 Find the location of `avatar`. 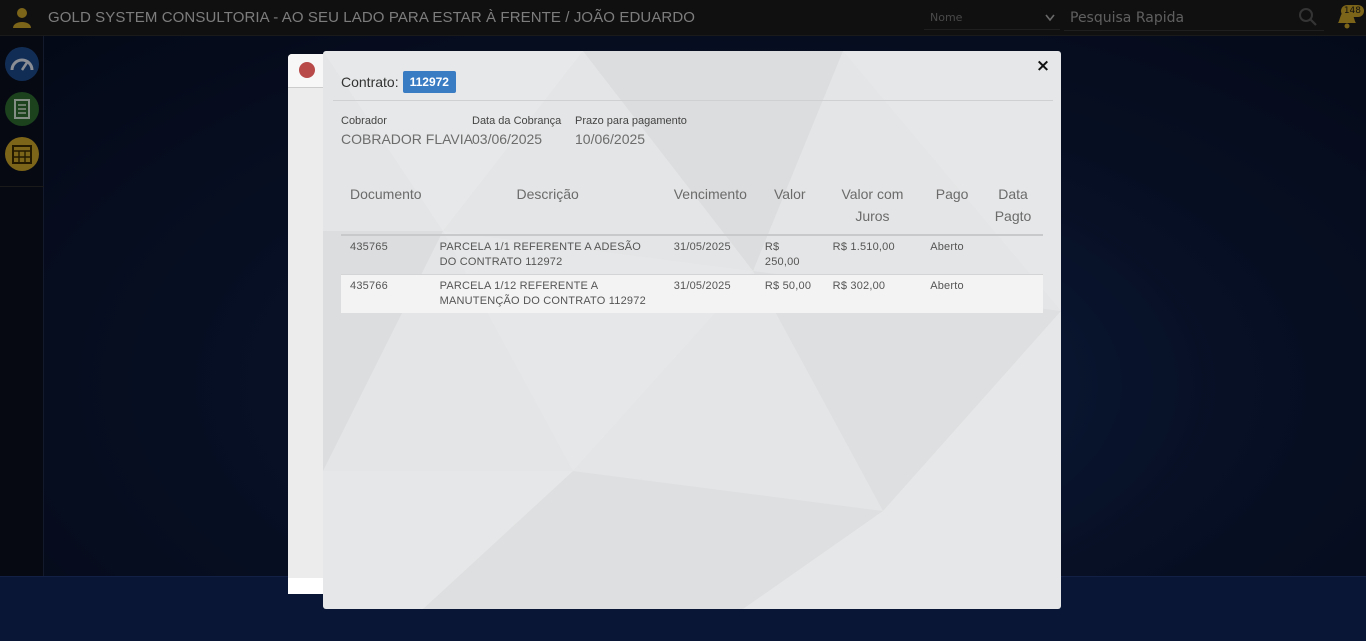

avatar is located at coordinates (307, 70).